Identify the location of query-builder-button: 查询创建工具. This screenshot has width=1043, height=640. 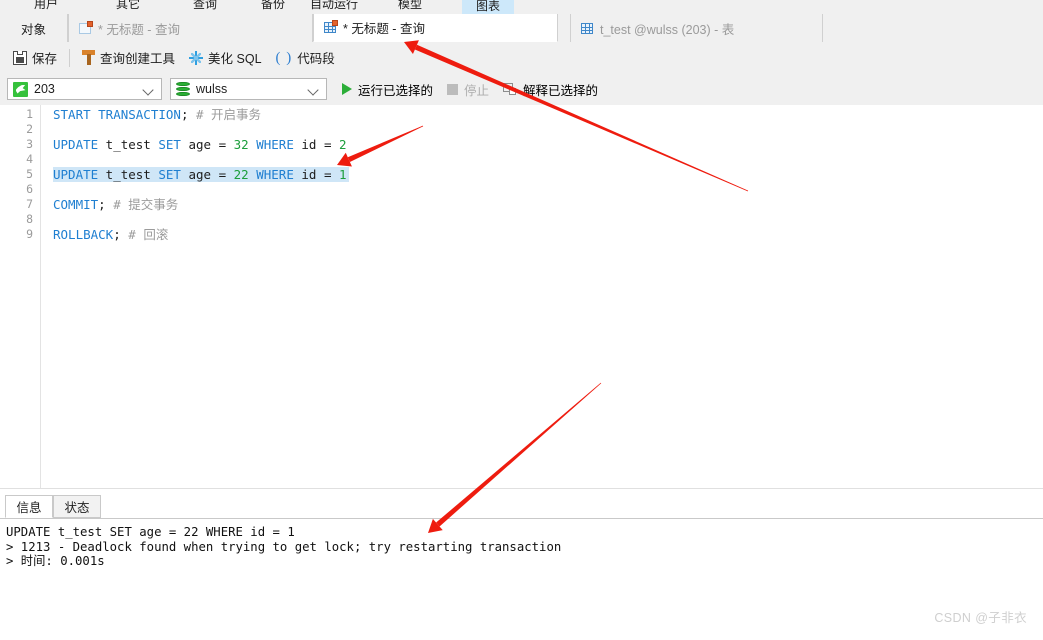
(128, 58).